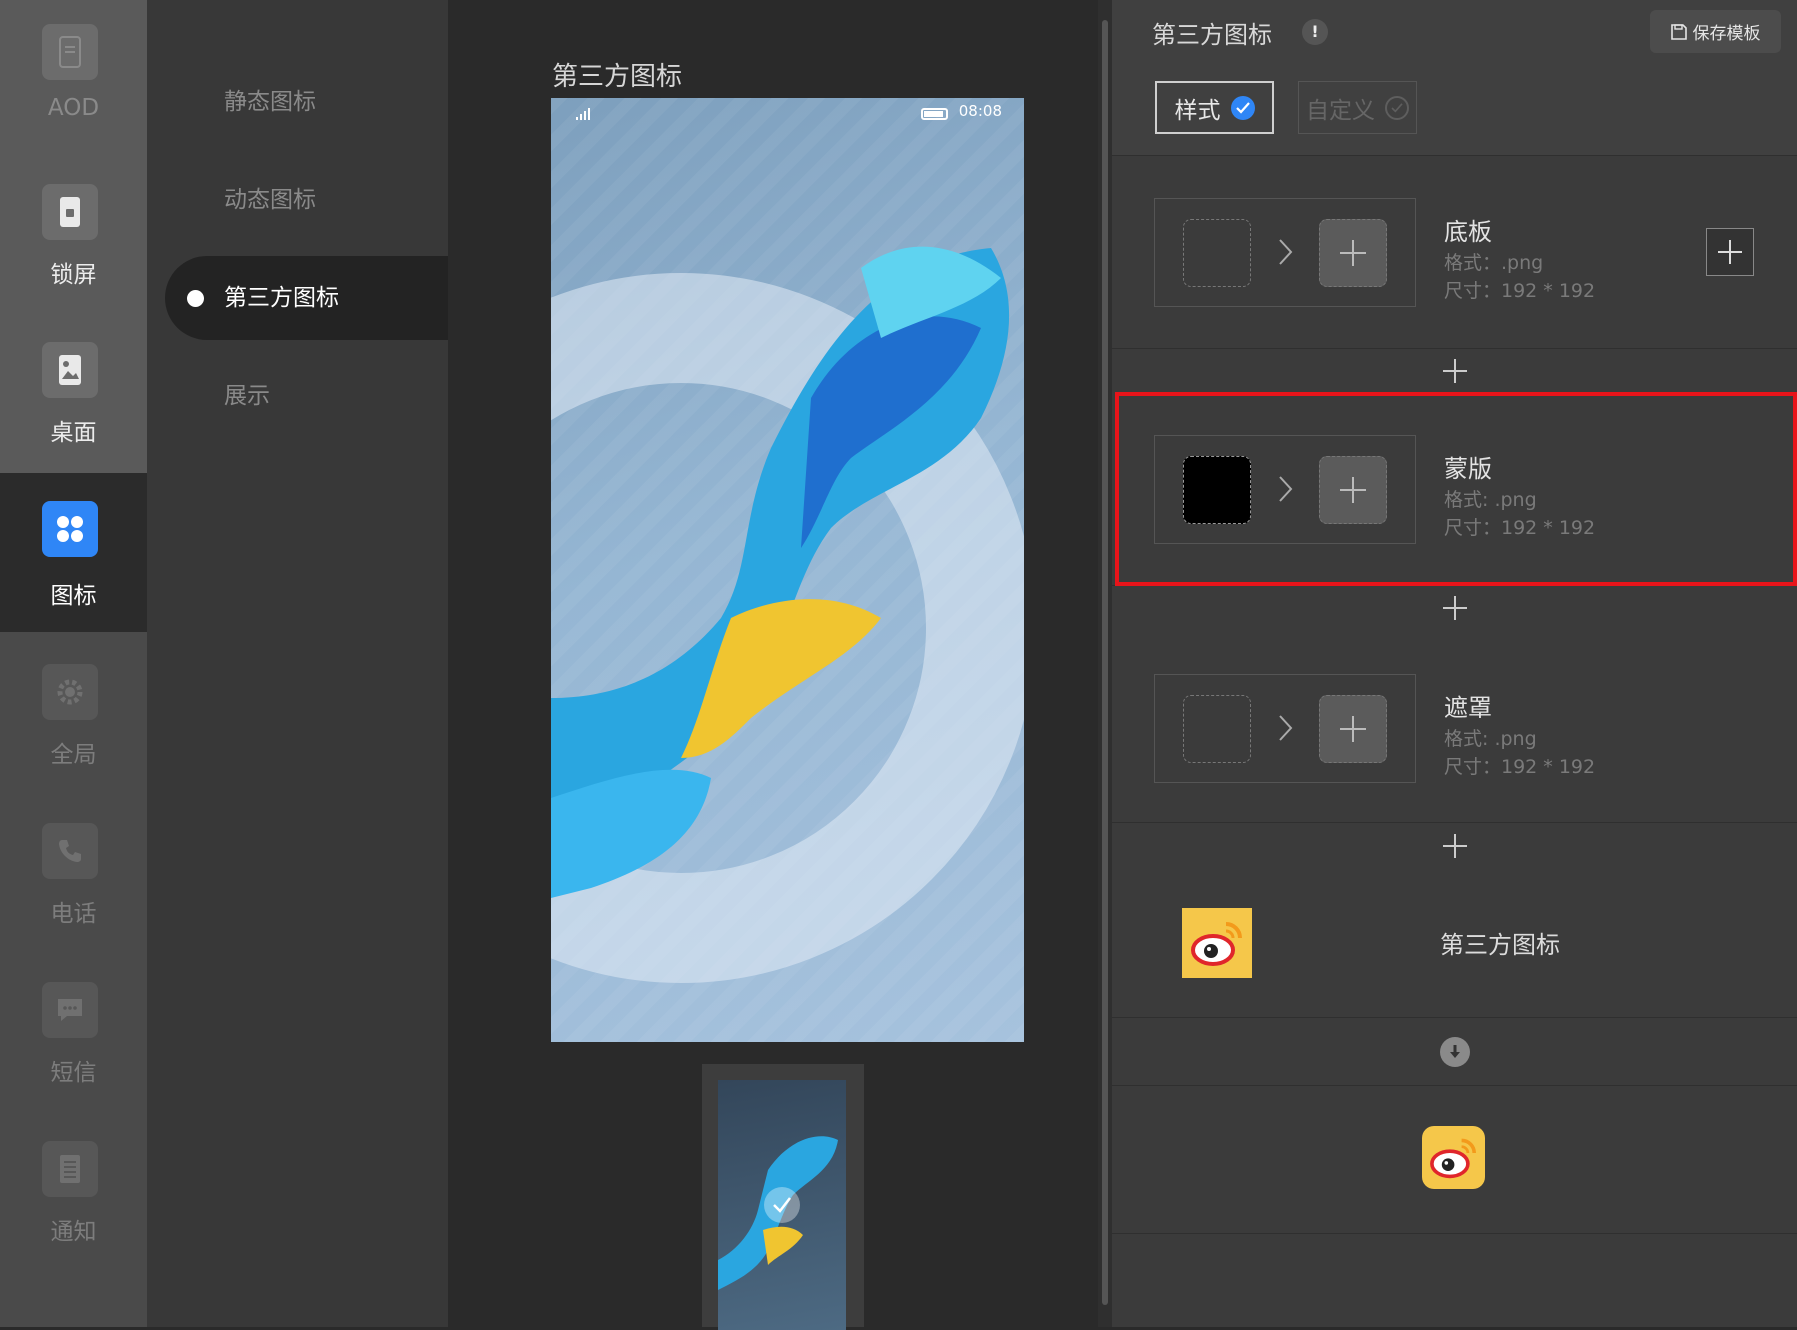  I want to click on scrollbar-thumb, so click(1105, 662).